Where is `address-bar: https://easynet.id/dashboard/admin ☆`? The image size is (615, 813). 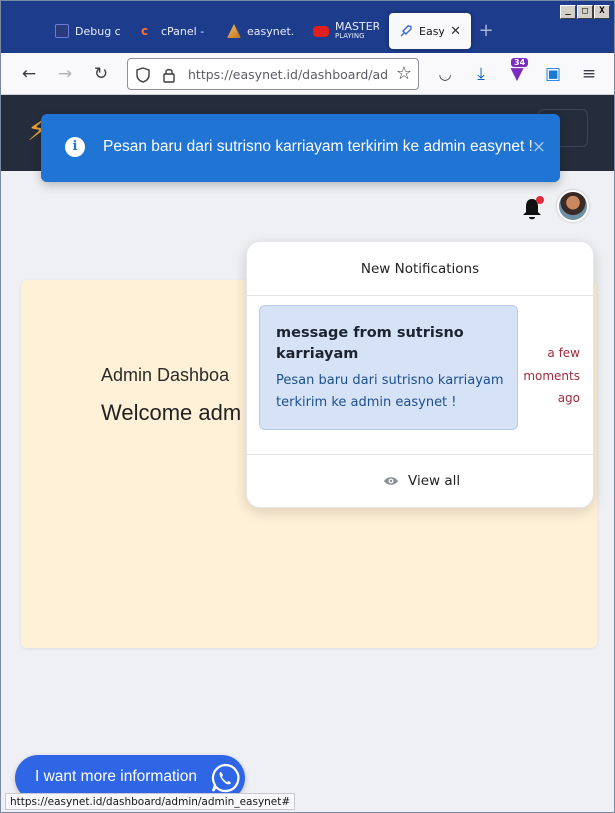 address-bar: https://easynet.id/dashboard/admin ☆ is located at coordinates (273, 74).